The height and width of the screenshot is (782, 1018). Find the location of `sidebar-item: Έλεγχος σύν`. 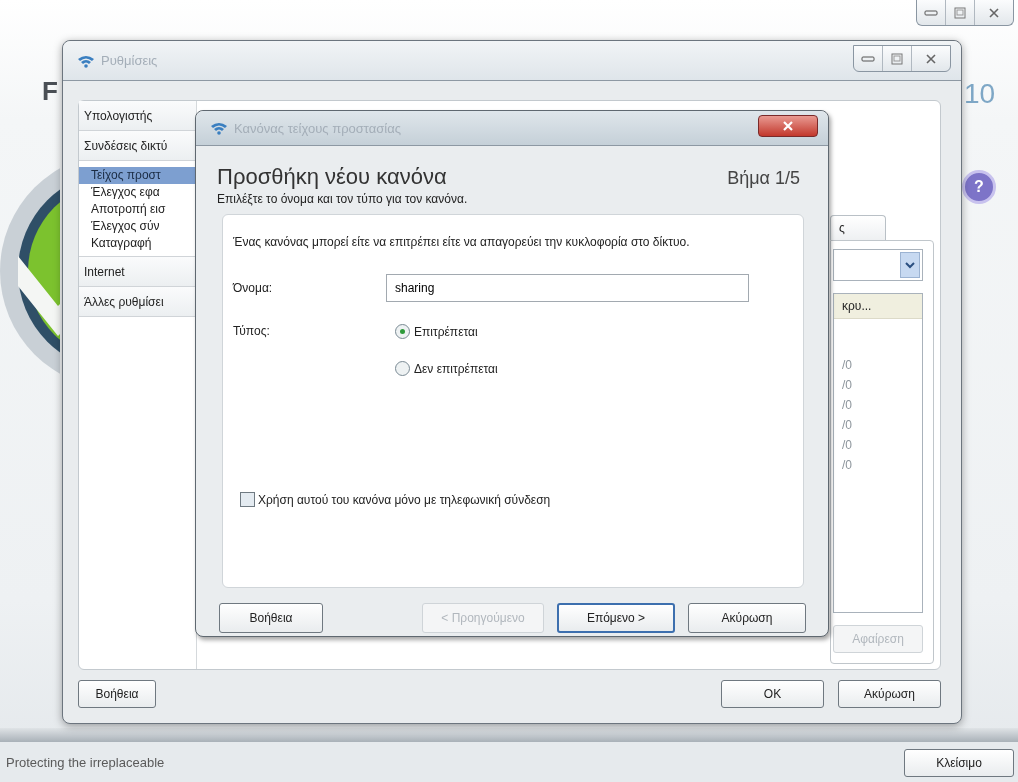

sidebar-item: Έλεγχος σύν is located at coordinates (137, 226).